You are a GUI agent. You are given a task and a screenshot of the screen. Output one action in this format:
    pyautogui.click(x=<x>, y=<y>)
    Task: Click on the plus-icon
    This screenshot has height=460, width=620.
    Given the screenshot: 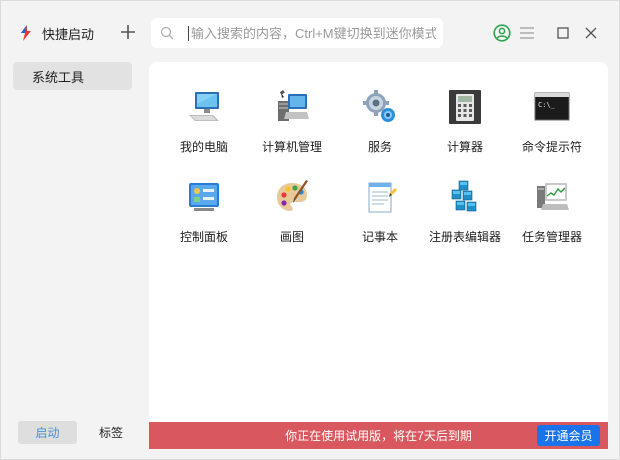 What is the action you would take?
    pyautogui.click(x=128, y=32)
    